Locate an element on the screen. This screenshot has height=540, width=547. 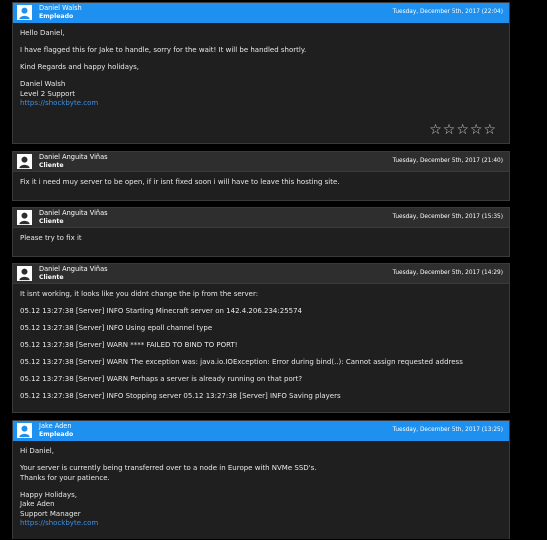
message-line: Thanks for your patience. is located at coordinates (65, 477).